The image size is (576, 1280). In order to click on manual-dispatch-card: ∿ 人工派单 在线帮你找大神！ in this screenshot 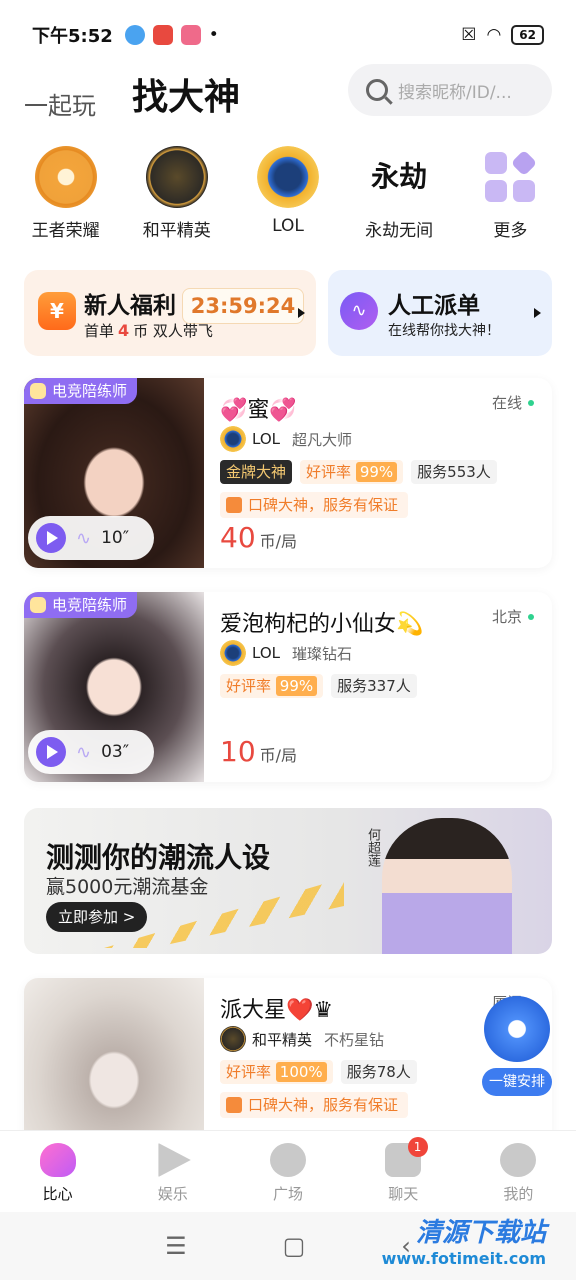, I will do `click(440, 313)`.